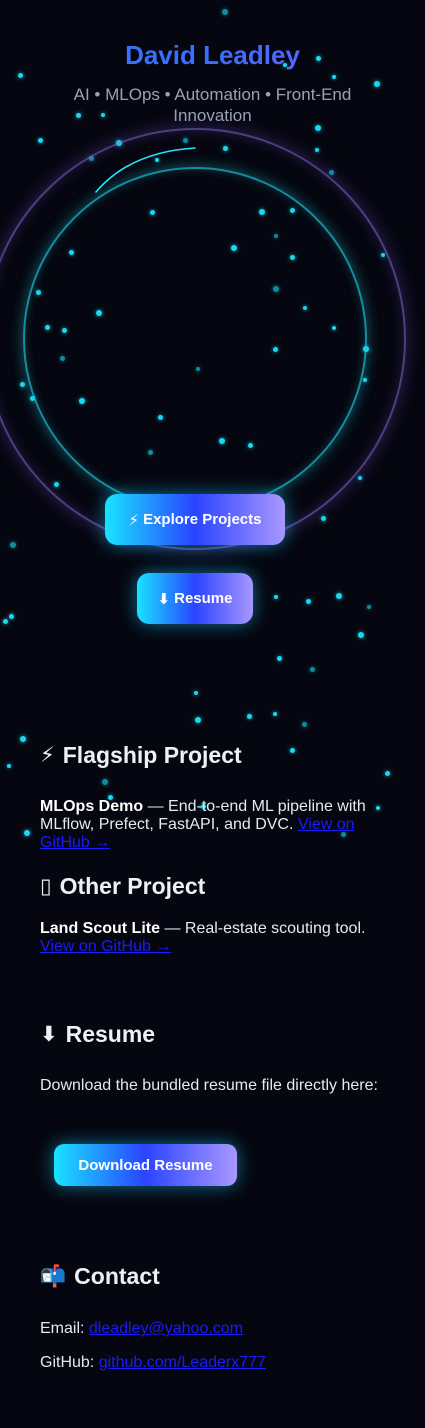 The height and width of the screenshot is (1428, 425). What do you see at coordinates (202, 519) in the screenshot?
I see `explore-projects-label: Explore Projects` at bounding box center [202, 519].